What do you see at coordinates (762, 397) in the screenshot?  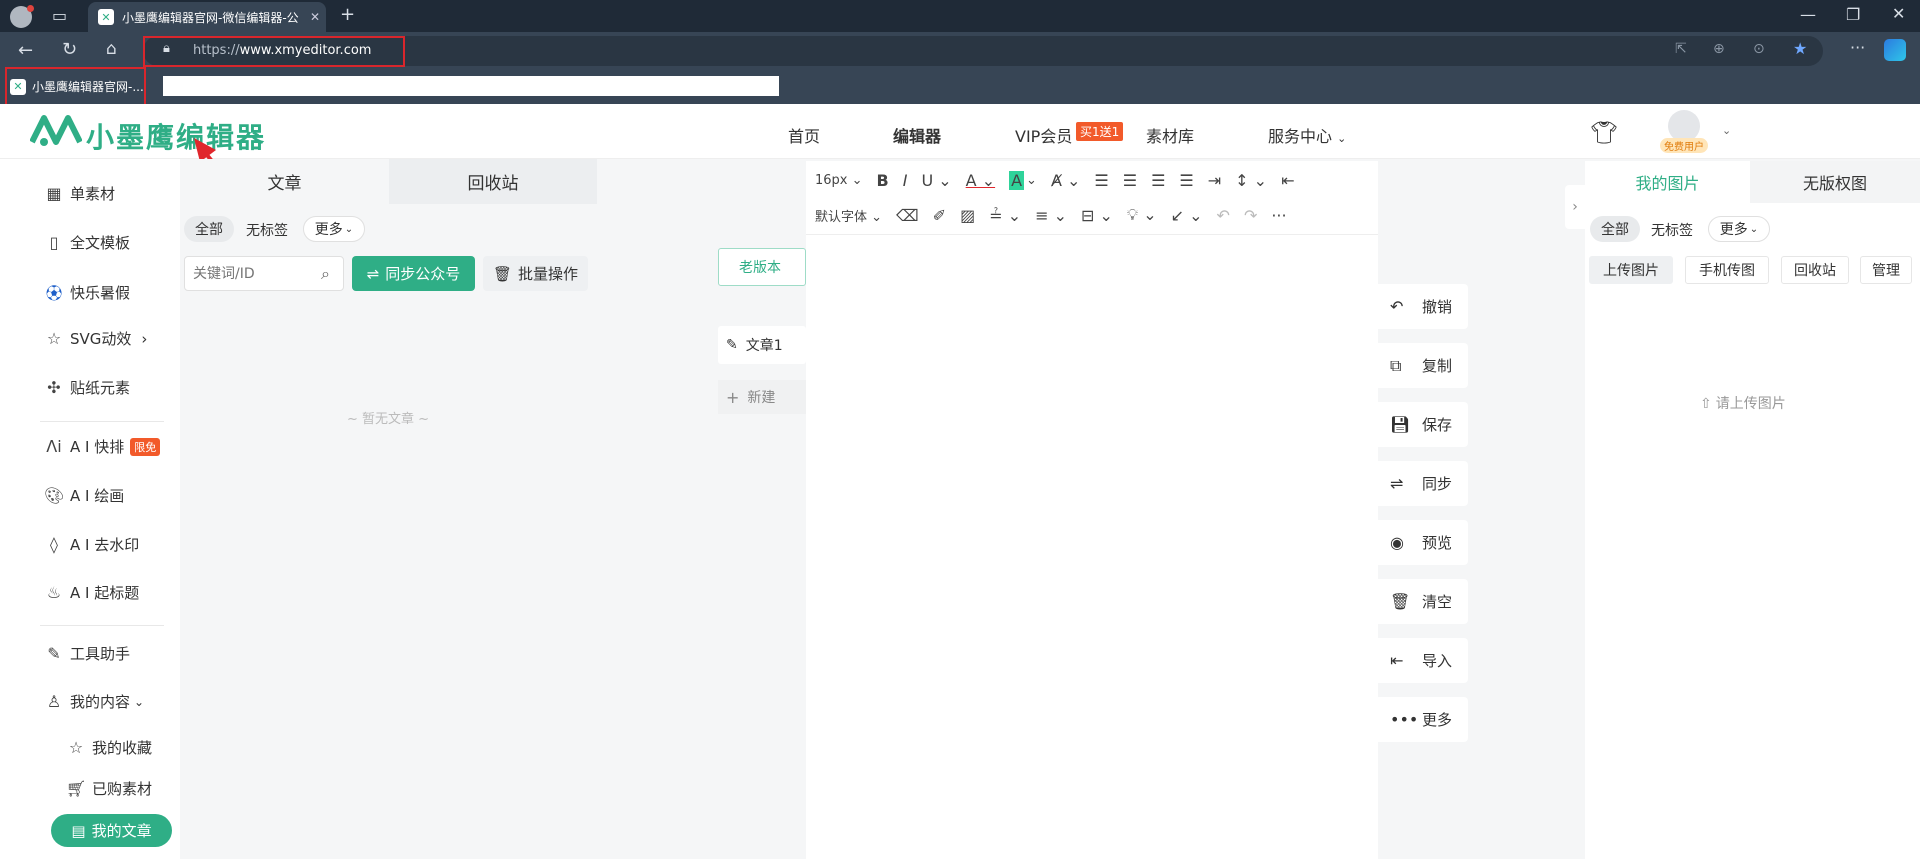 I see `new-doc-button: + 新建` at bounding box center [762, 397].